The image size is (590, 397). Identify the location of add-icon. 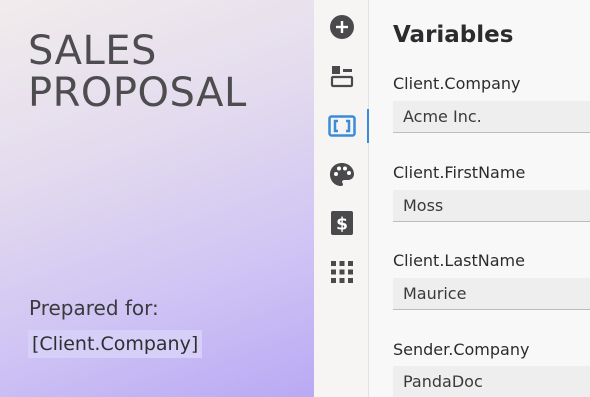
(341, 27).